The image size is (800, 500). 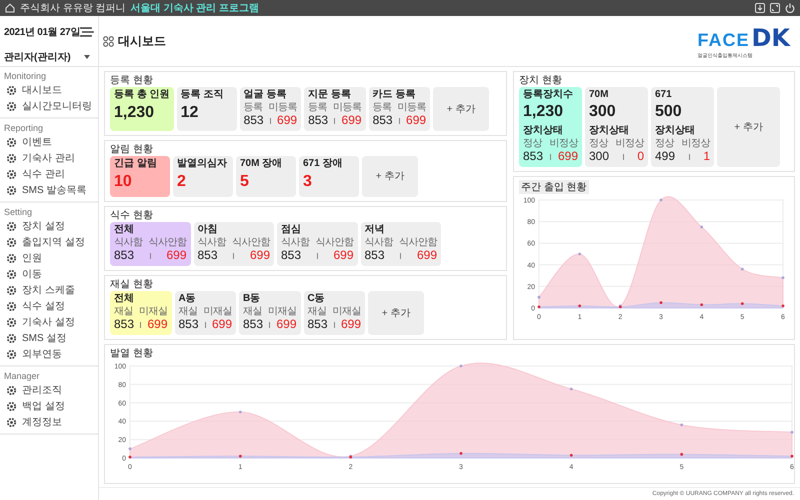 I want to click on sidebar-item: 출입지역 설정, so click(x=49, y=242).